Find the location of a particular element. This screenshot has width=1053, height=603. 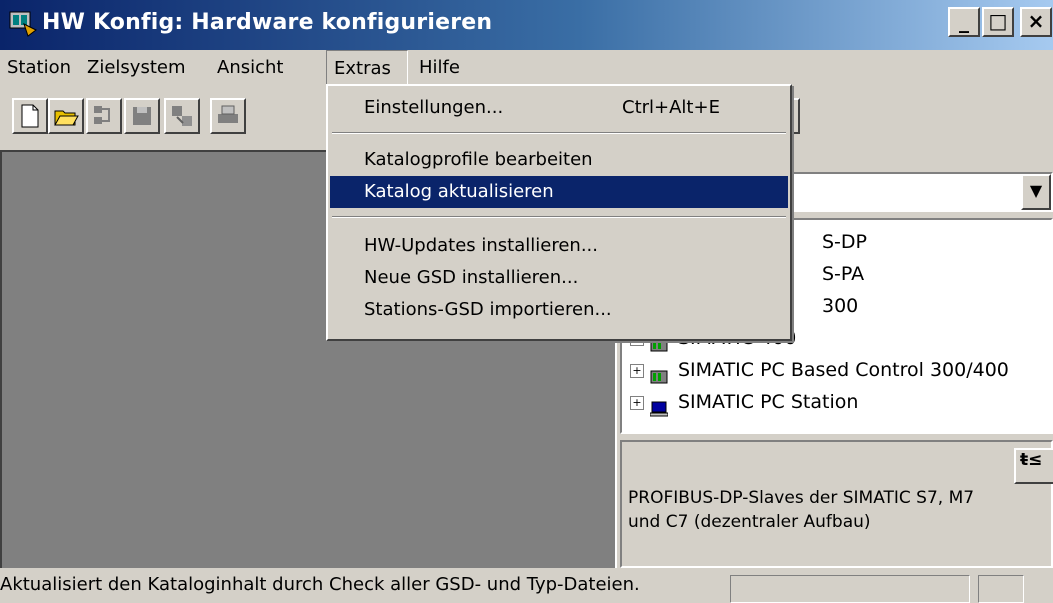

tree-item-pc-station: + SIMATIC PC Station is located at coordinates (744, 402).